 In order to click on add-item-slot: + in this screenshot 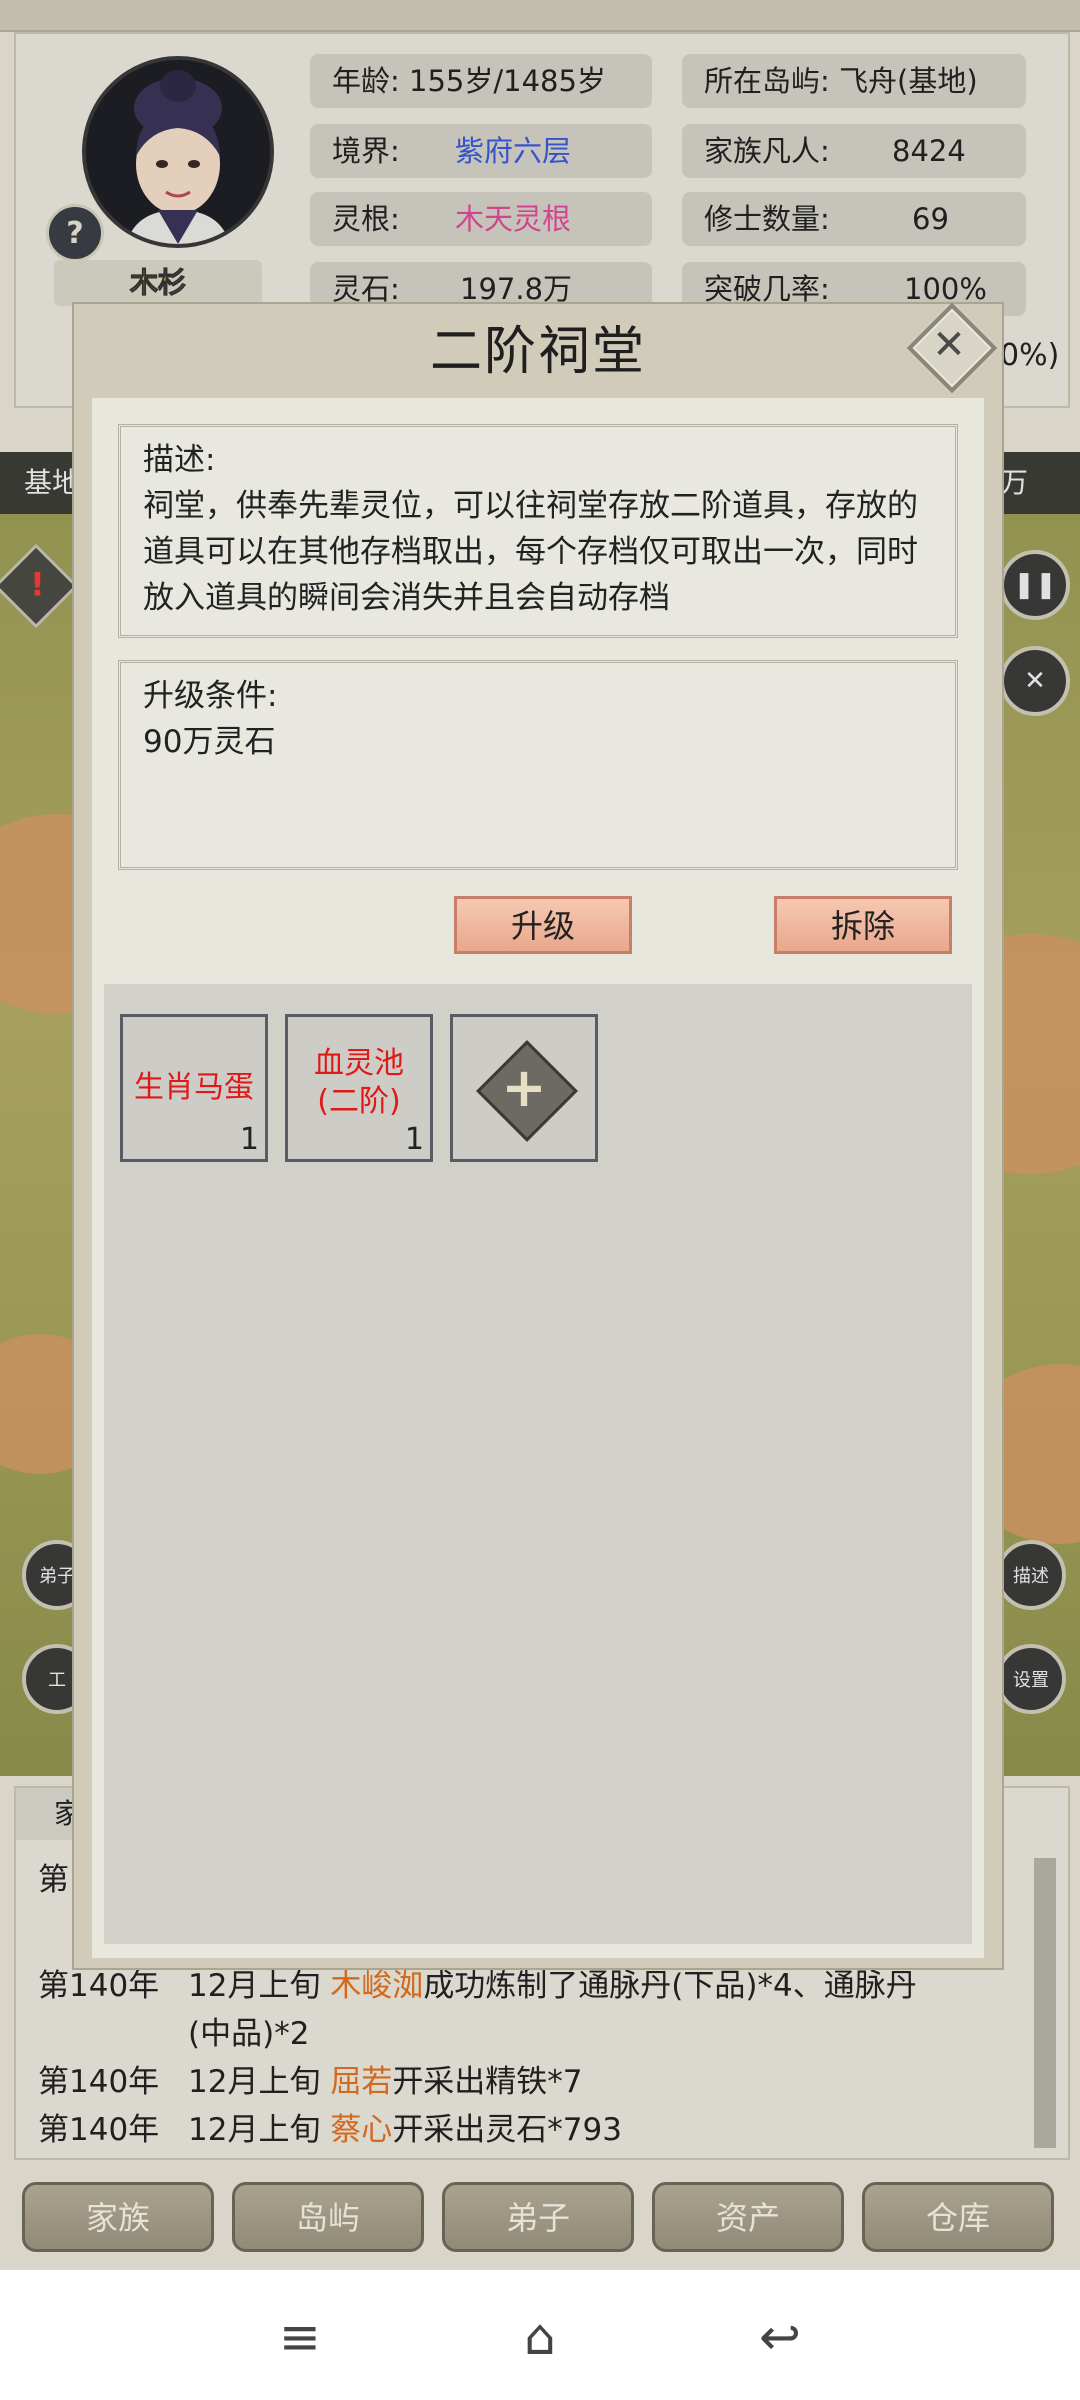, I will do `click(524, 1088)`.